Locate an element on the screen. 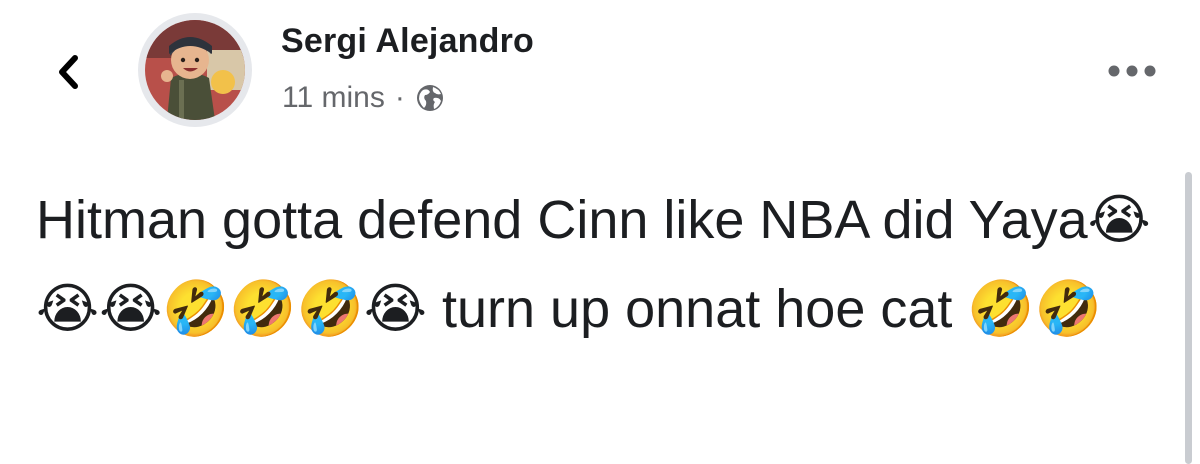  more-options-button is located at coordinates (1132, 71).